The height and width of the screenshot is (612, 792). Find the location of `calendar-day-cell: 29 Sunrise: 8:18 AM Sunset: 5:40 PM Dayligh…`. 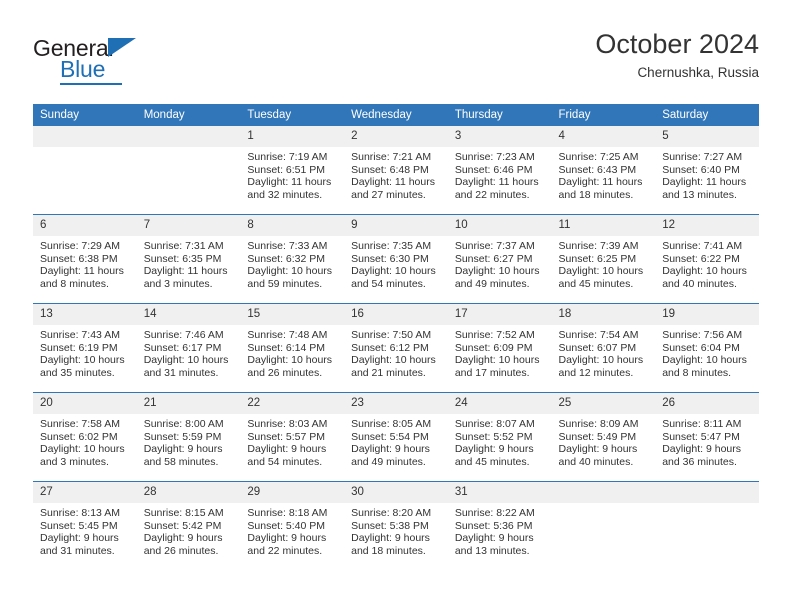

calendar-day-cell: 29 Sunrise: 8:18 AM Sunset: 5:40 PM Dayligh… is located at coordinates (292, 525).